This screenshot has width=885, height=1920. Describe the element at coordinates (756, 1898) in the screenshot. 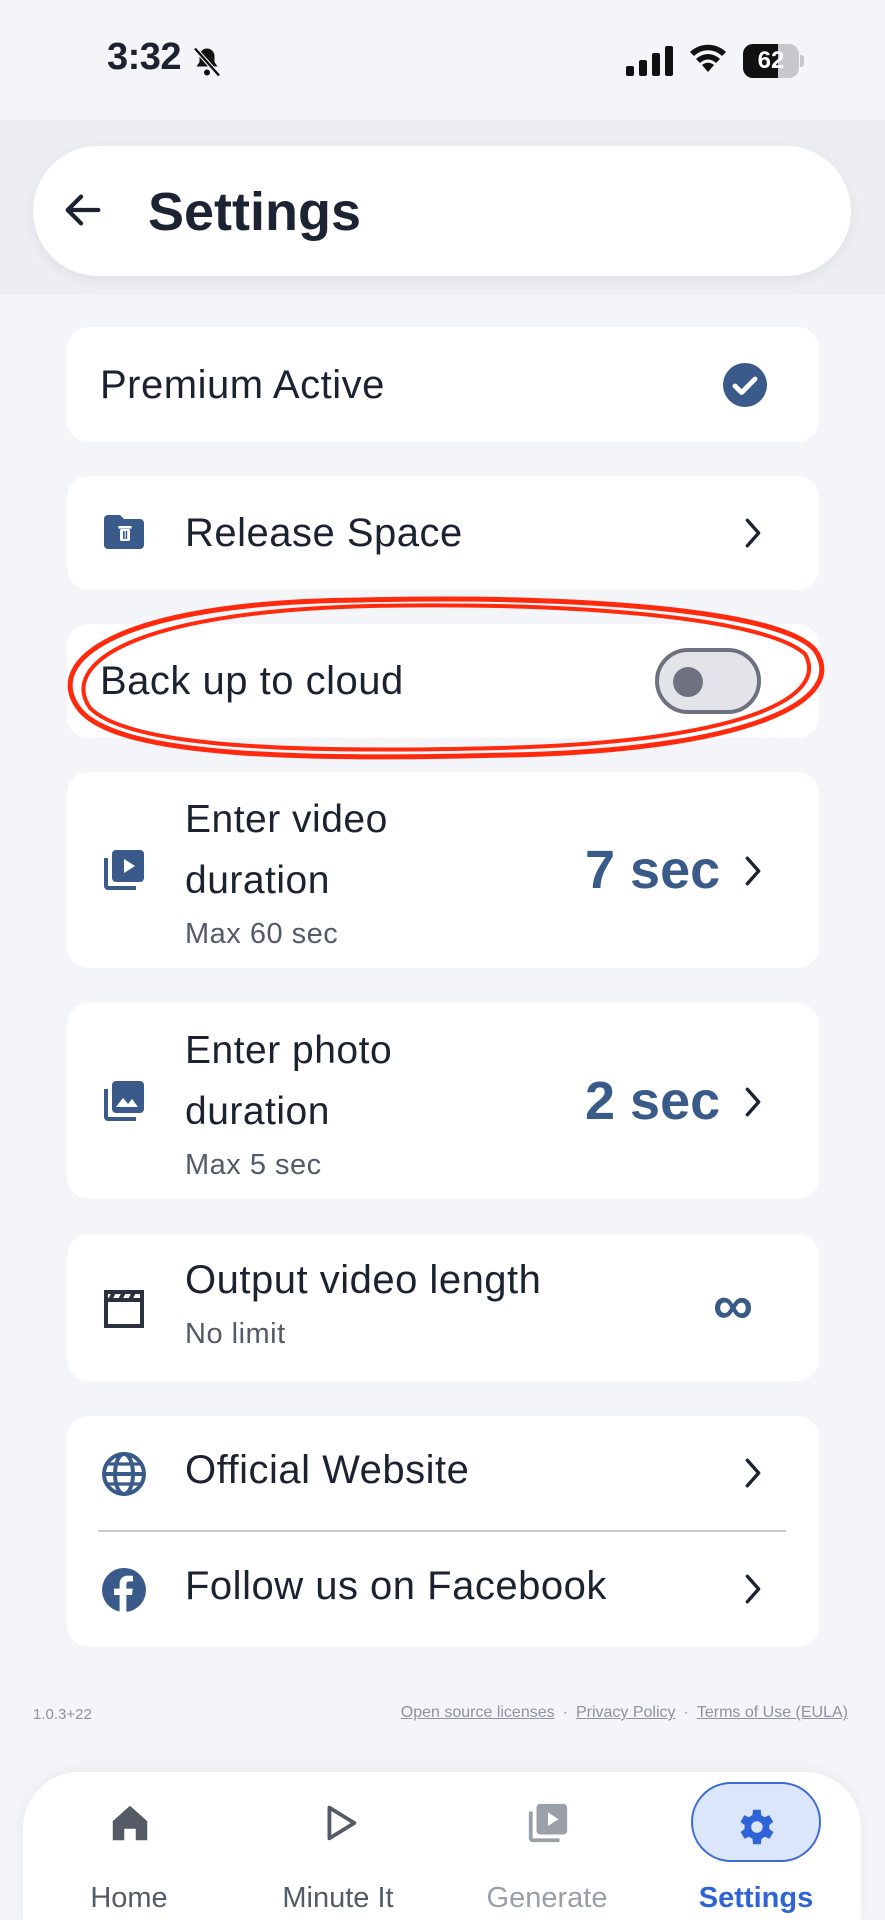

I see `tab-label: Settings` at that location.